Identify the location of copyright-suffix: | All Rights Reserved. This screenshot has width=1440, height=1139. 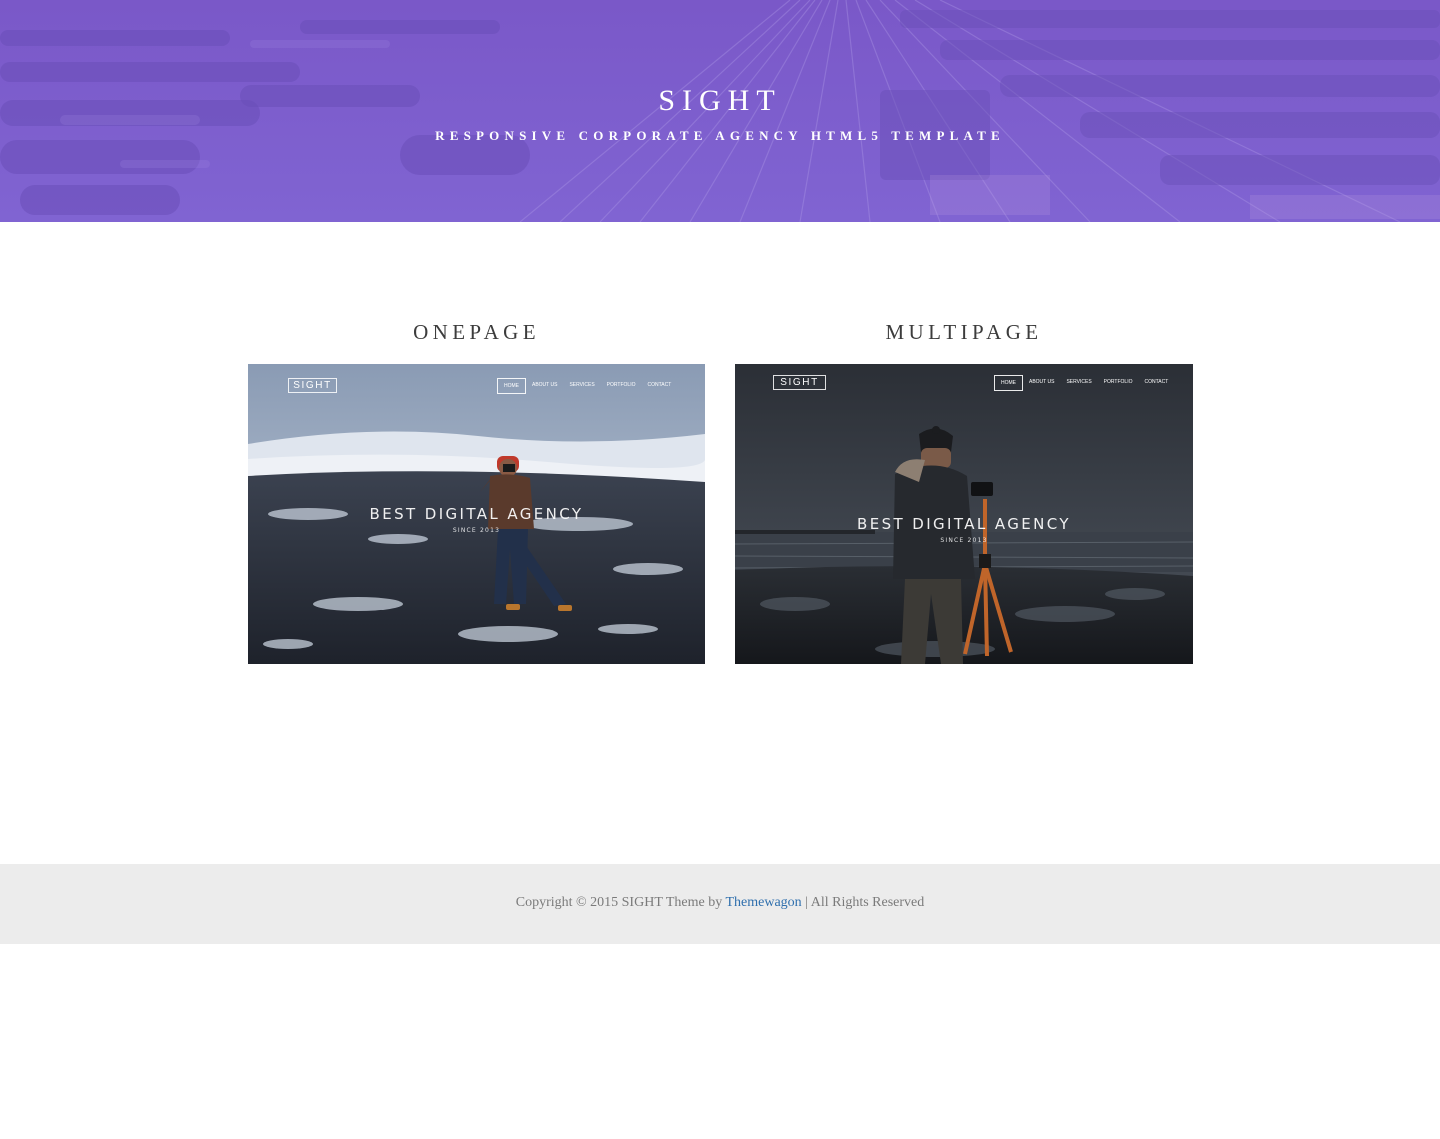
(865, 902).